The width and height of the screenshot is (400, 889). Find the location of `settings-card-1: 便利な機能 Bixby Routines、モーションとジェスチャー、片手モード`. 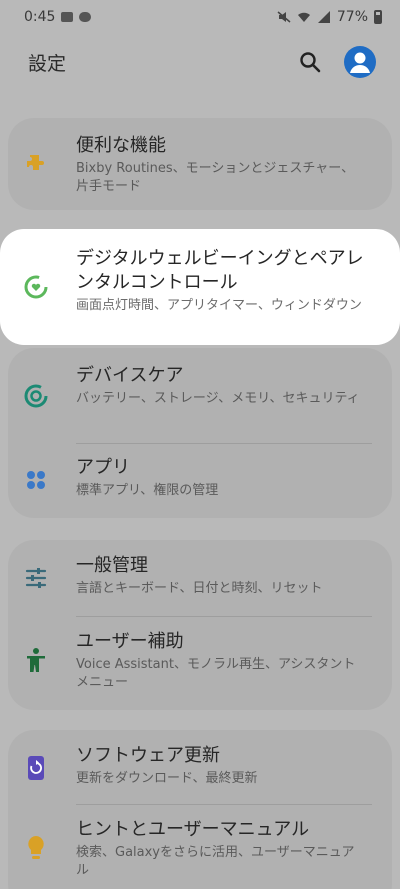

settings-card-1: 便利な機能 Bixby Routines、モーションとジェスチャー、片手モード is located at coordinates (200, 164).